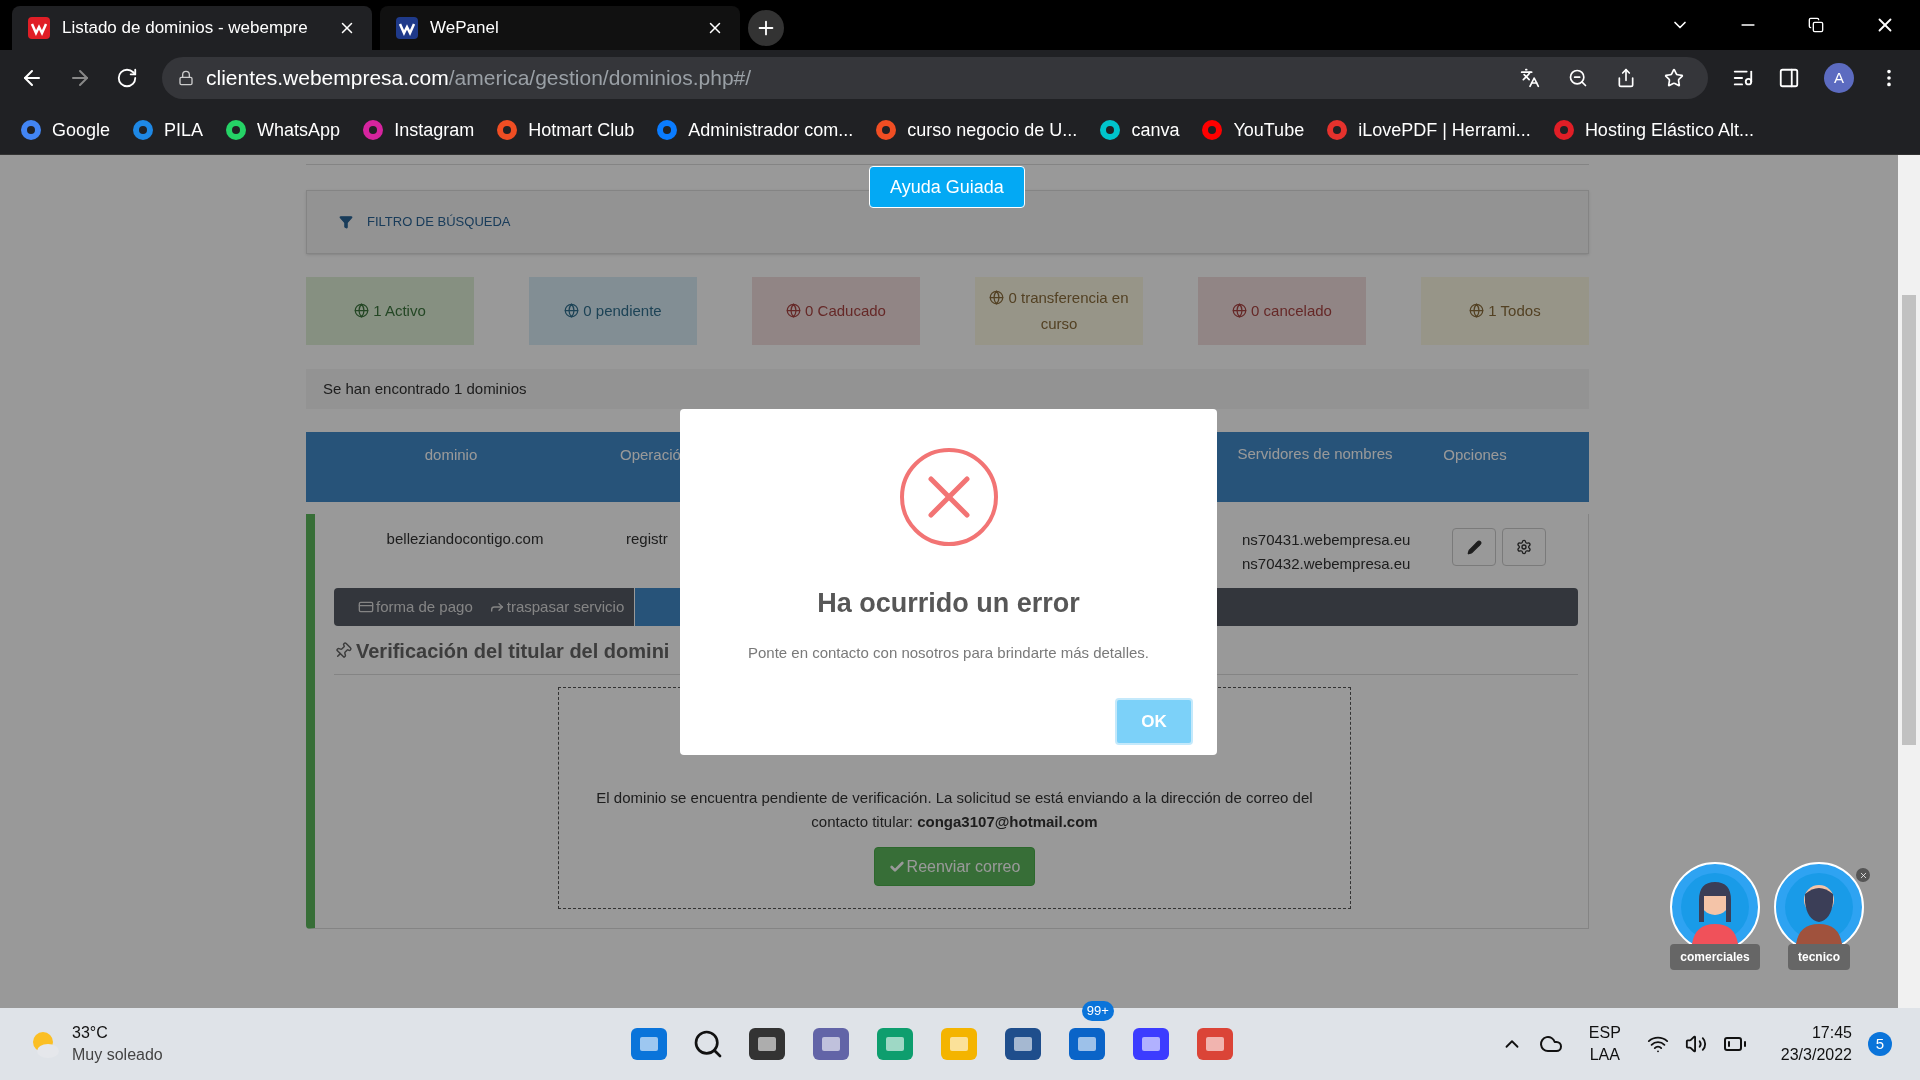  What do you see at coordinates (439, 222) in the screenshot?
I see `filter-label: FILTRO DE BÚSQUEDA` at bounding box center [439, 222].